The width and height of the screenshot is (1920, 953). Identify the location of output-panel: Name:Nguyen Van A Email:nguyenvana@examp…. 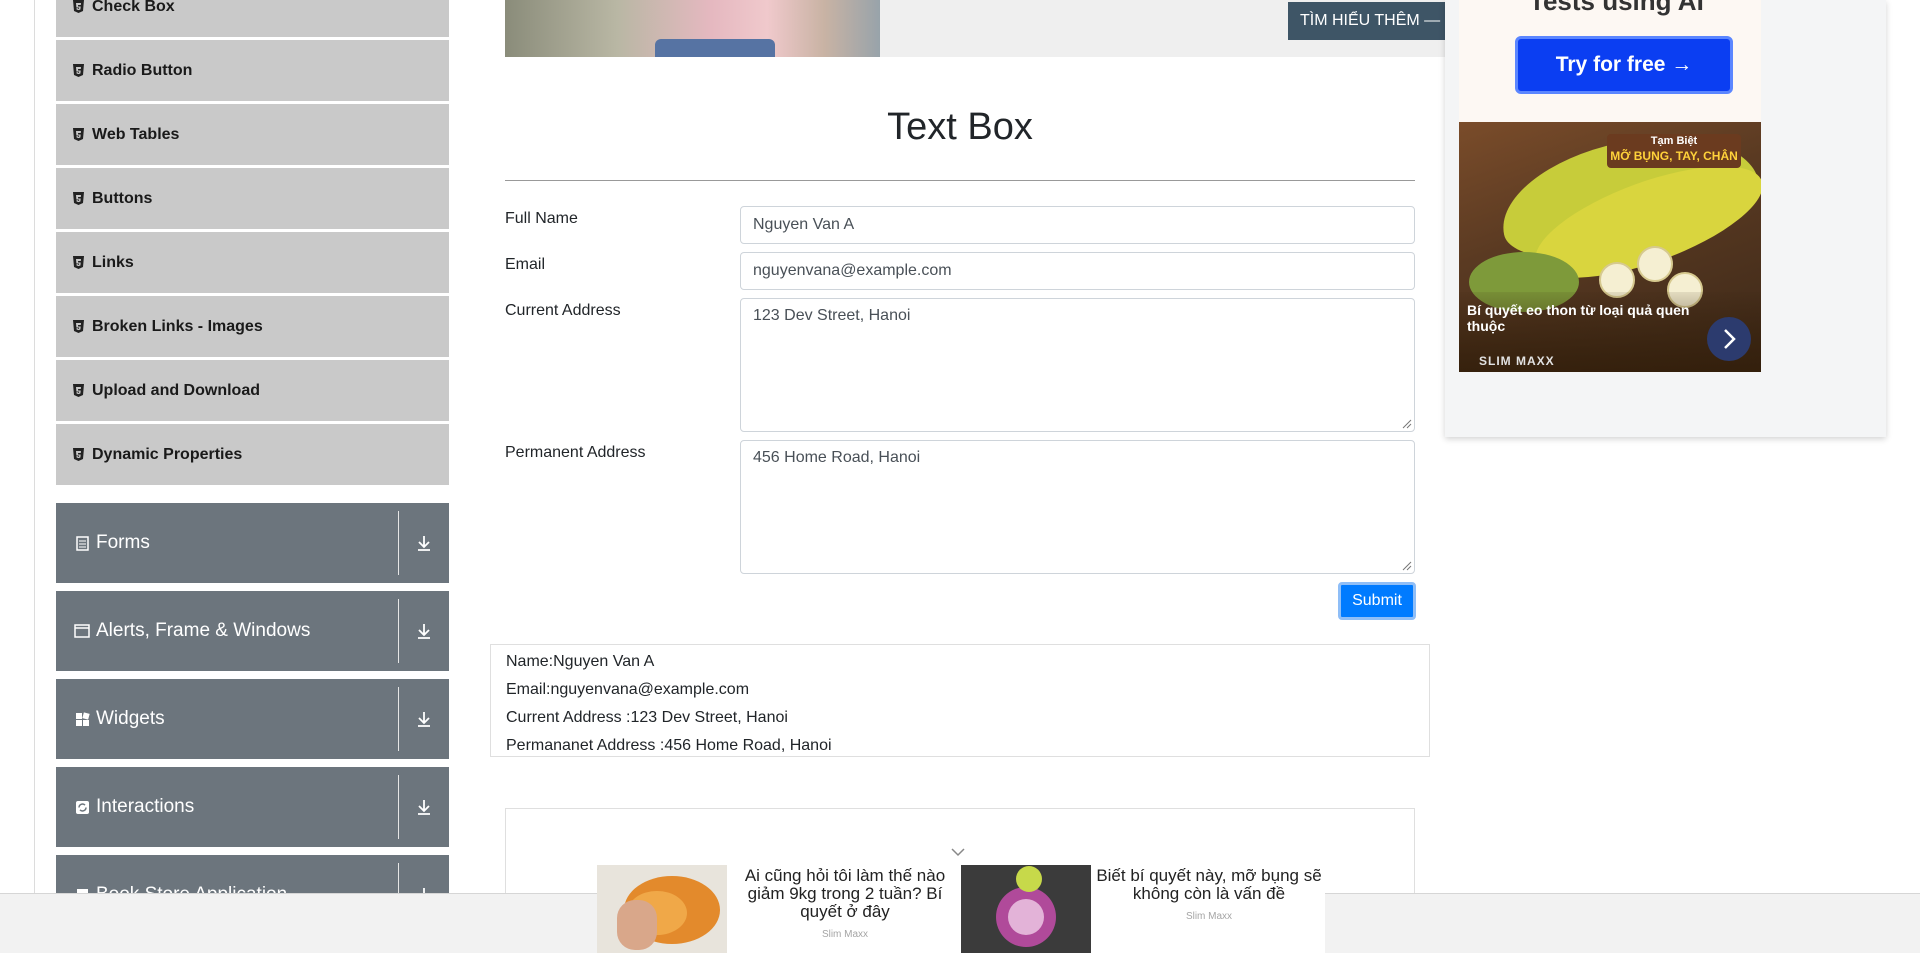
(960, 700).